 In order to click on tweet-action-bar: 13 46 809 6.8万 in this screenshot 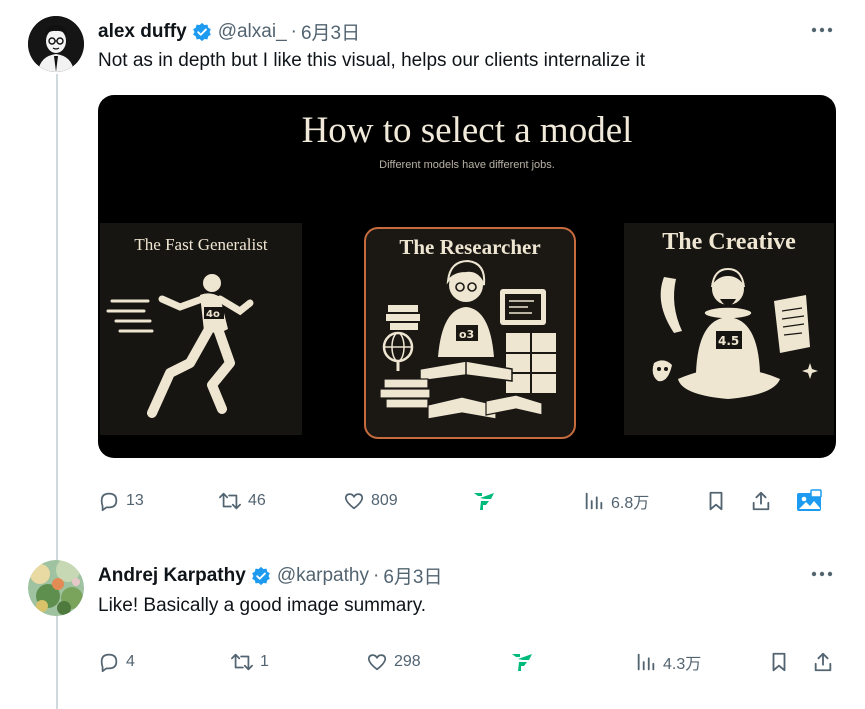, I will do `click(468, 501)`.